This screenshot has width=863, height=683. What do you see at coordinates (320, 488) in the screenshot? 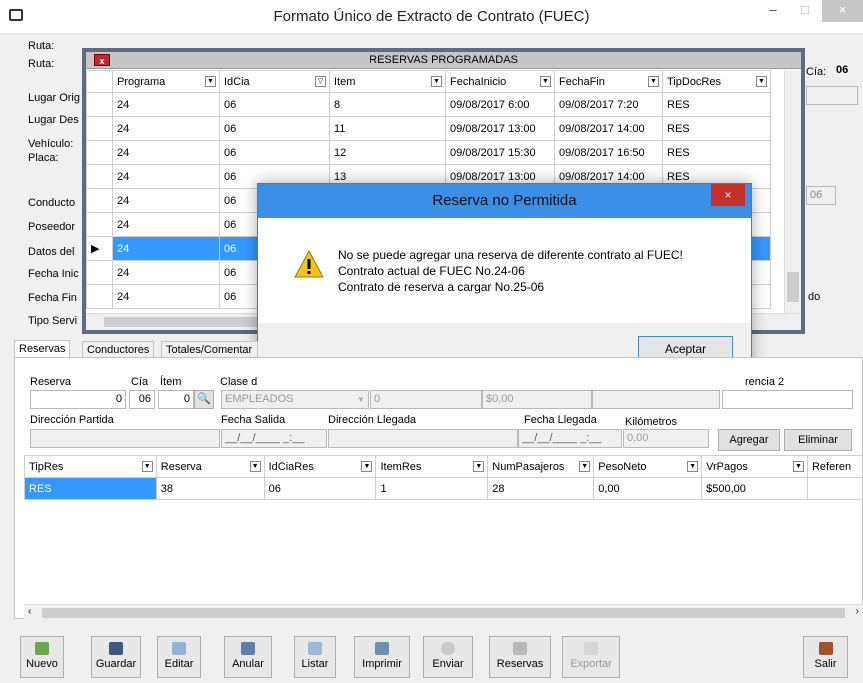
I see `cell-idciares: 06` at bounding box center [320, 488].